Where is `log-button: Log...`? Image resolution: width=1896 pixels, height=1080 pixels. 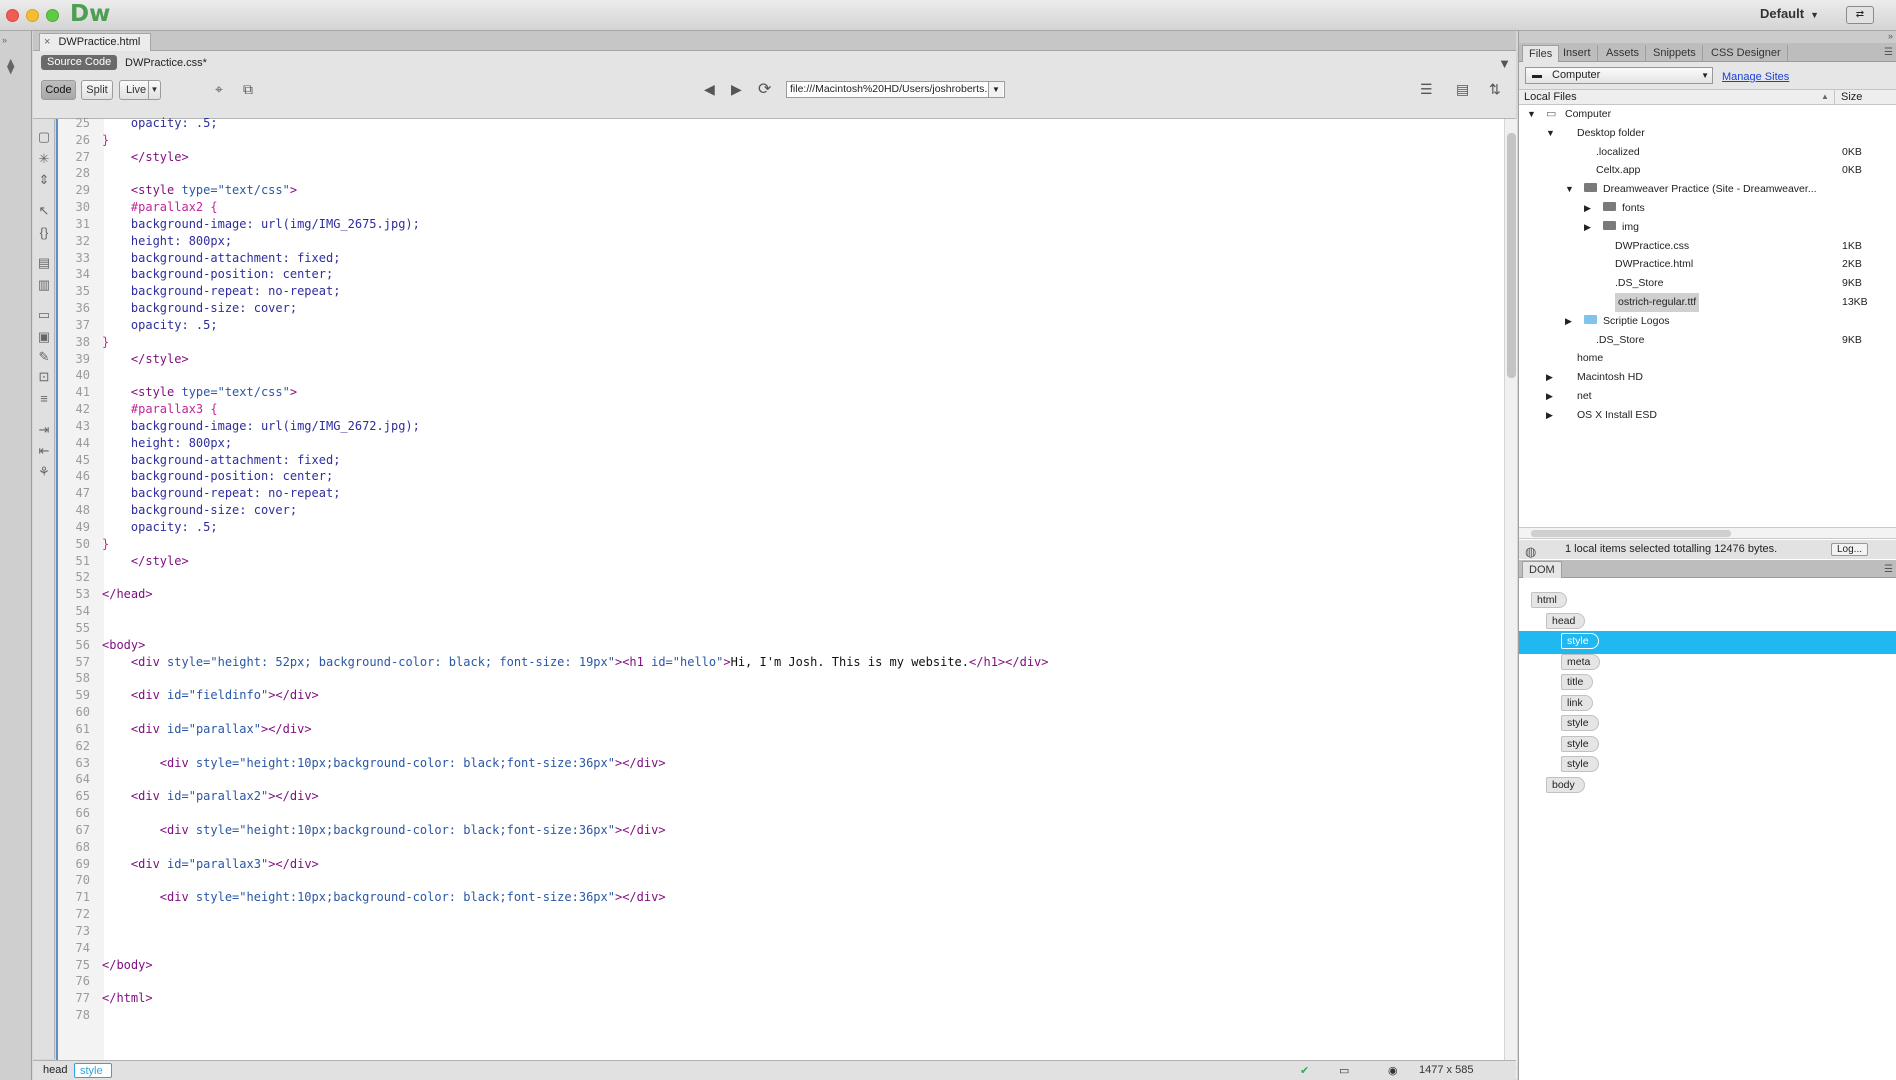 log-button: Log... is located at coordinates (1850, 549).